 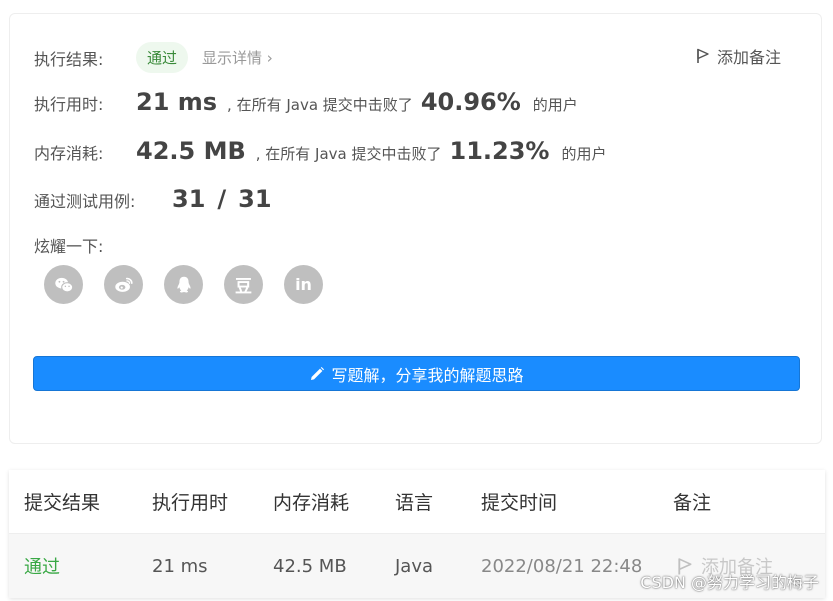 I want to click on flag-icon, so click(x=703, y=55).